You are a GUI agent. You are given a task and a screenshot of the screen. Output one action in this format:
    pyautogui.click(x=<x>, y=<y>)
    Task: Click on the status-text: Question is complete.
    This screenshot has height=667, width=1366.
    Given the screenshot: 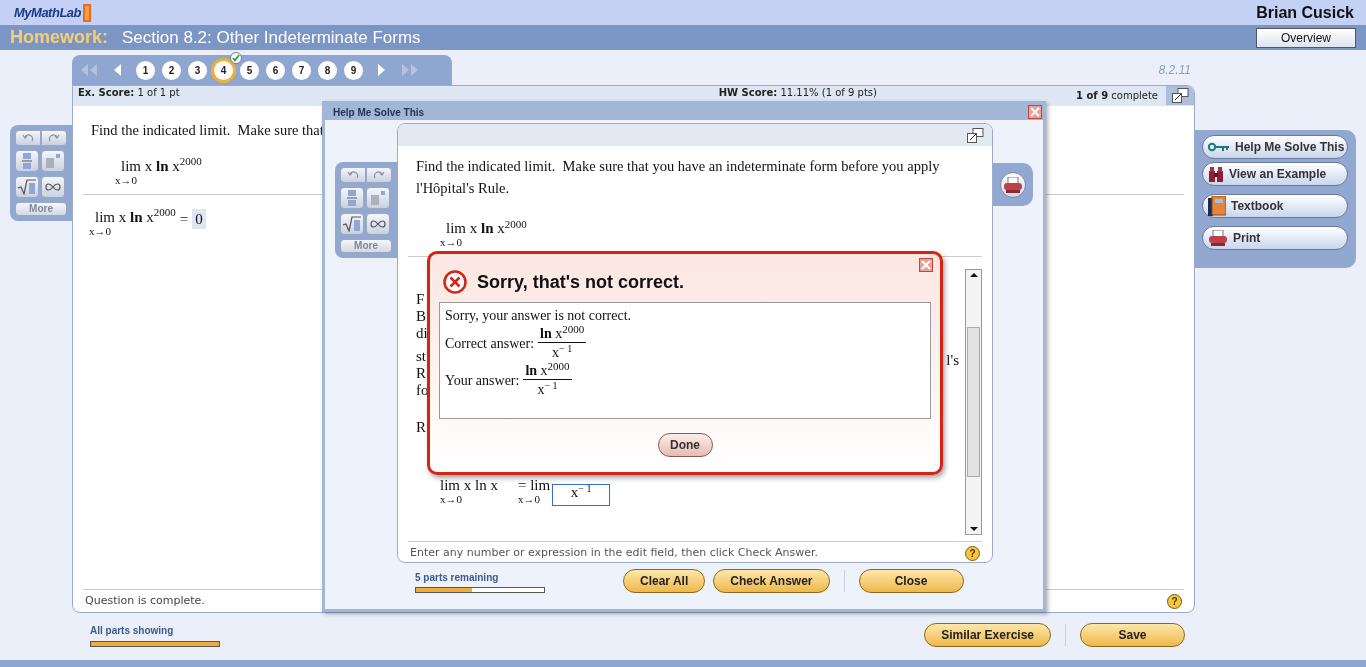 What is the action you would take?
    pyautogui.click(x=145, y=600)
    